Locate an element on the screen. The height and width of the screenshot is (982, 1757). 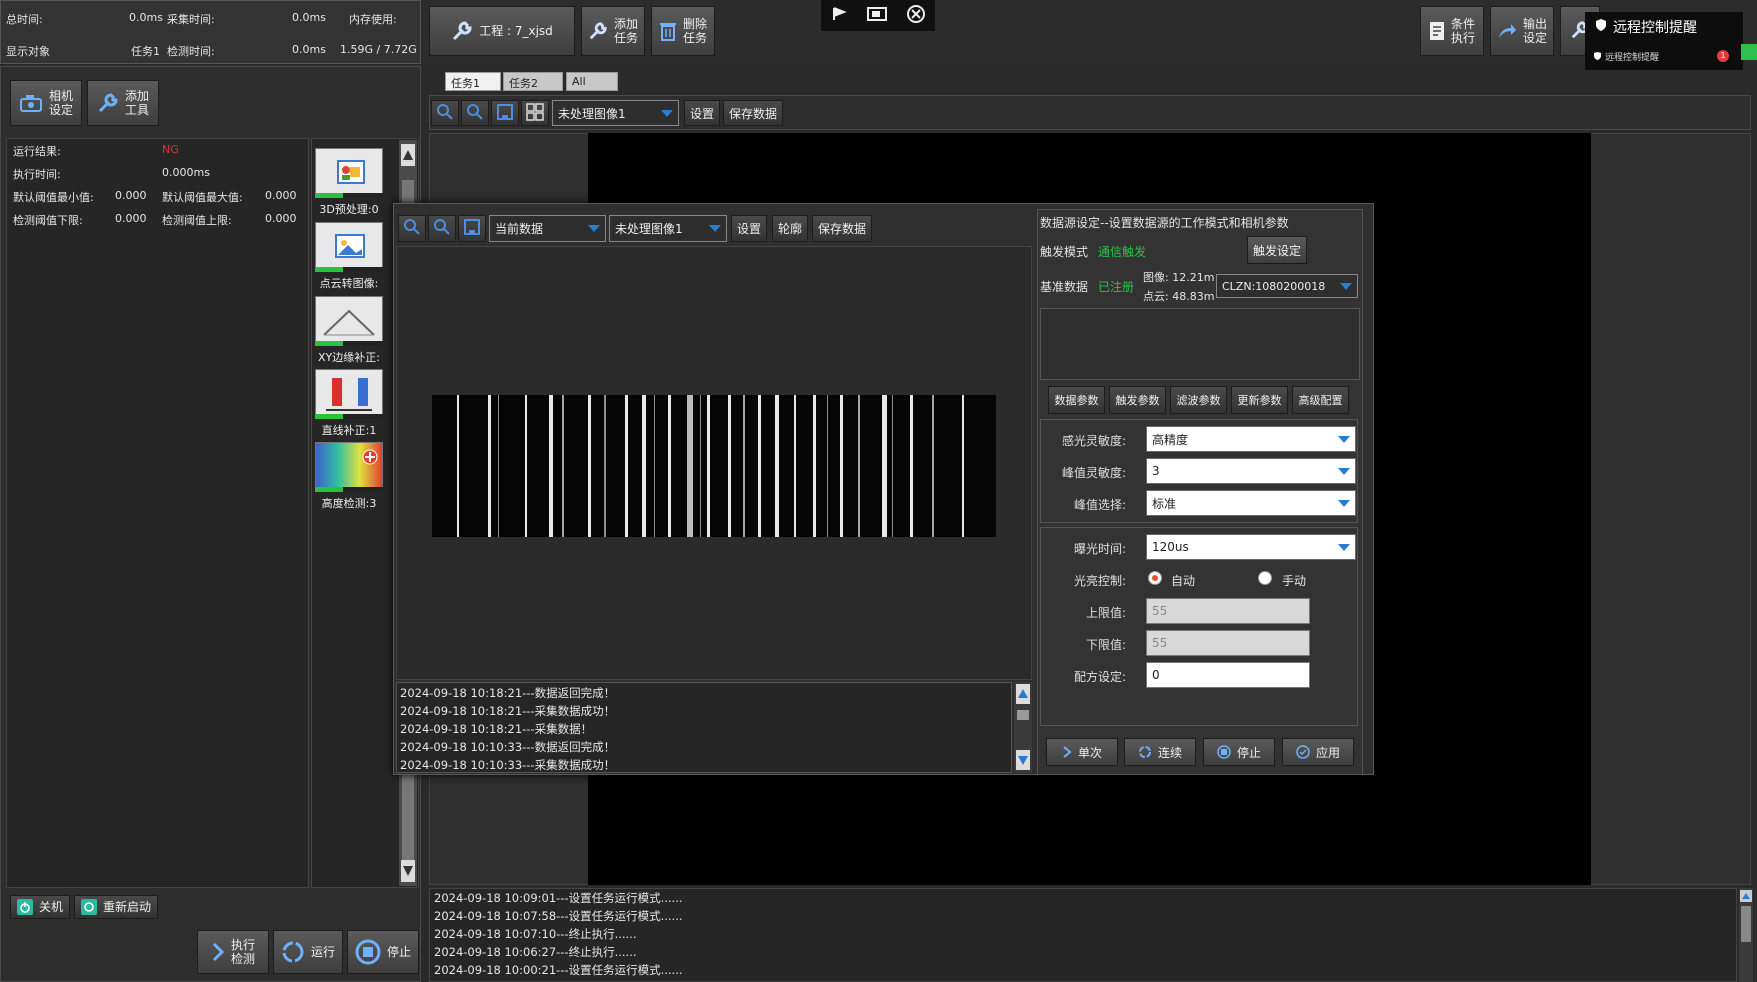
camera-settings-button: 相机 设定 is located at coordinates (46, 103).